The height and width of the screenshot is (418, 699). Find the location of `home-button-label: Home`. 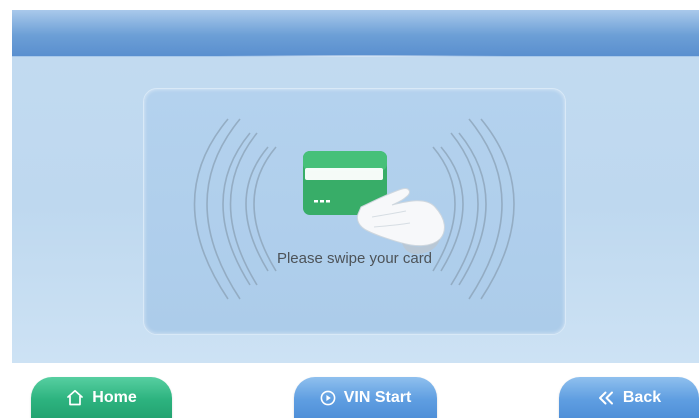

home-button-label: Home is located at coordinates (114, 397).